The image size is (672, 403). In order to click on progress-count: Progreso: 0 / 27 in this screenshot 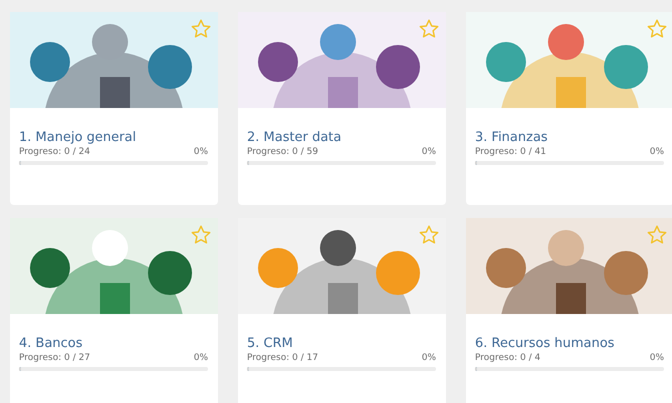, I will do `click(54, 358)`.